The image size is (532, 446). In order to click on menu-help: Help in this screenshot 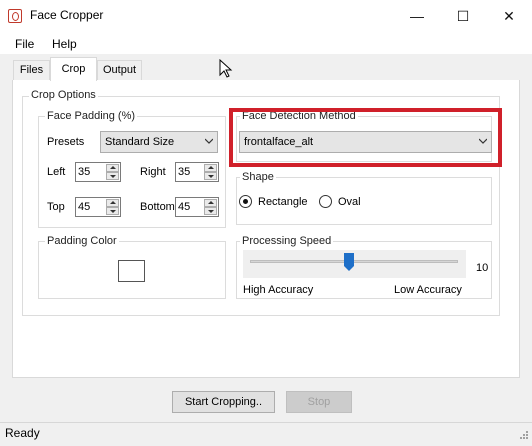, I will do `click(64, 44)`.